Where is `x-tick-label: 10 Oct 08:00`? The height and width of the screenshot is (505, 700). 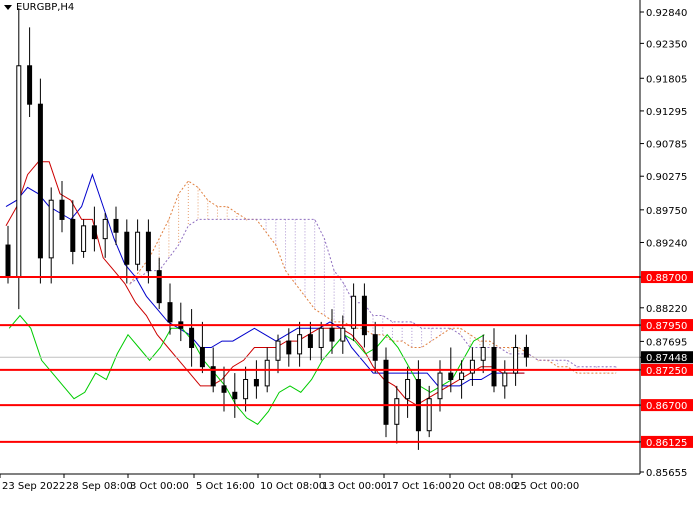
x-tick-label: 10 Oct 08:00 is located at coordinates (292, 486).